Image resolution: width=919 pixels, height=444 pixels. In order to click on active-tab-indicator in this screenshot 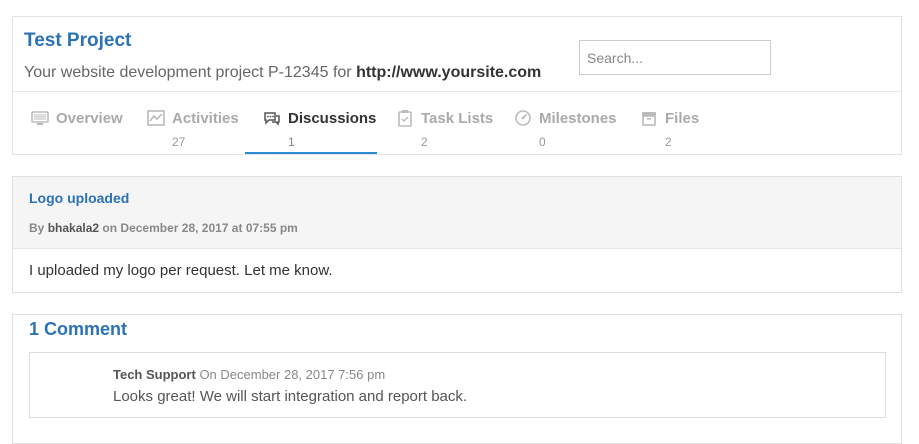, I will do `click(311, 153)`.